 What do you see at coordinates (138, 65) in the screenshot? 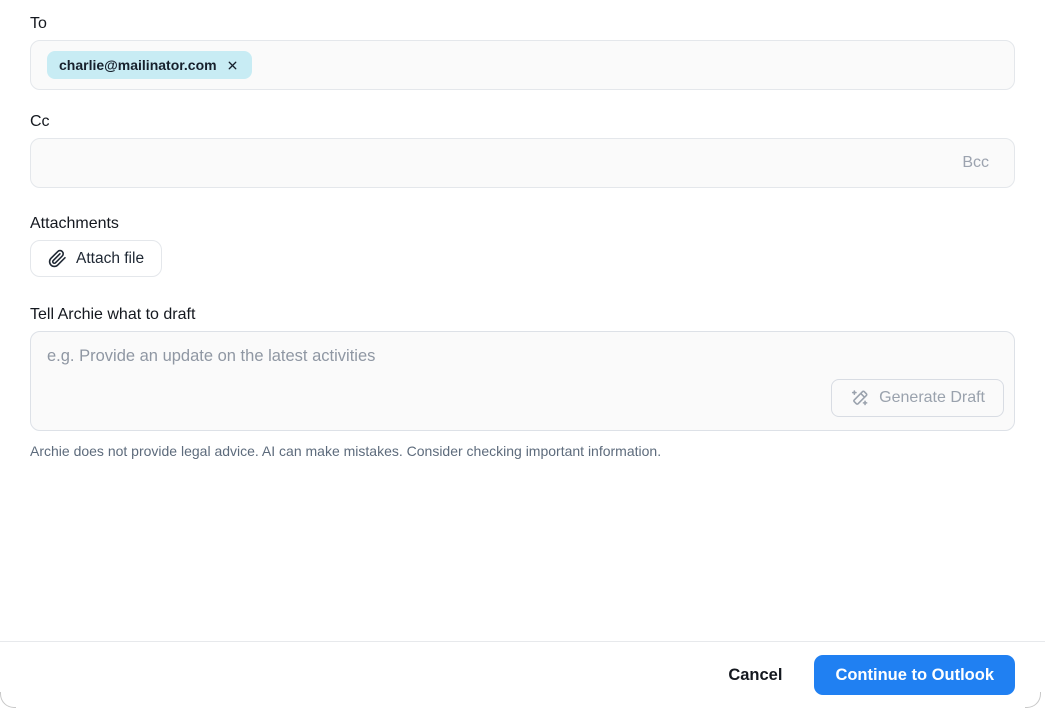
I see `recipient-chip-email: charlie@mailinator.com` at bounding box center [138, 65].